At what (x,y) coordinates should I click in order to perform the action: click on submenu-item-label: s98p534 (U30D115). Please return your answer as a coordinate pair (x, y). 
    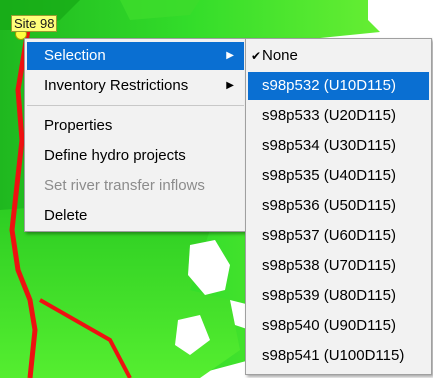
    Looking at the image, I should click on (329, 145).